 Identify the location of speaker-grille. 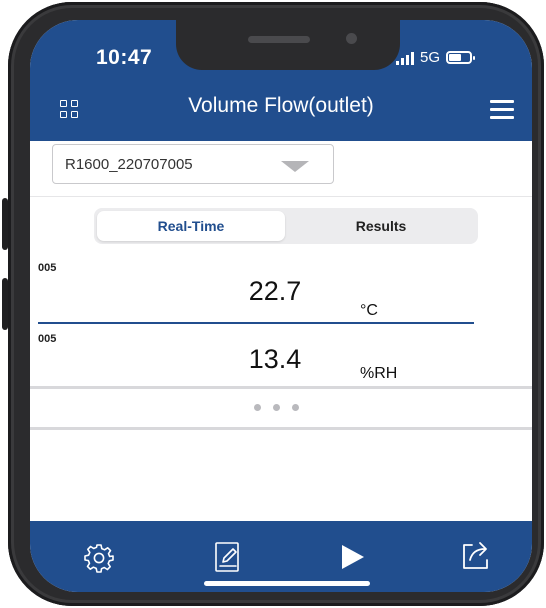
(279, 39).